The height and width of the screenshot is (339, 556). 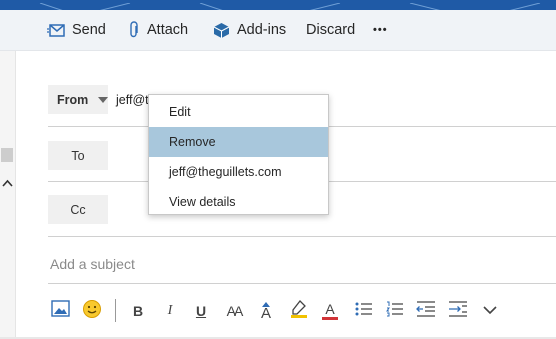 I want to click on cc-divider, so click(x=302, y=236).